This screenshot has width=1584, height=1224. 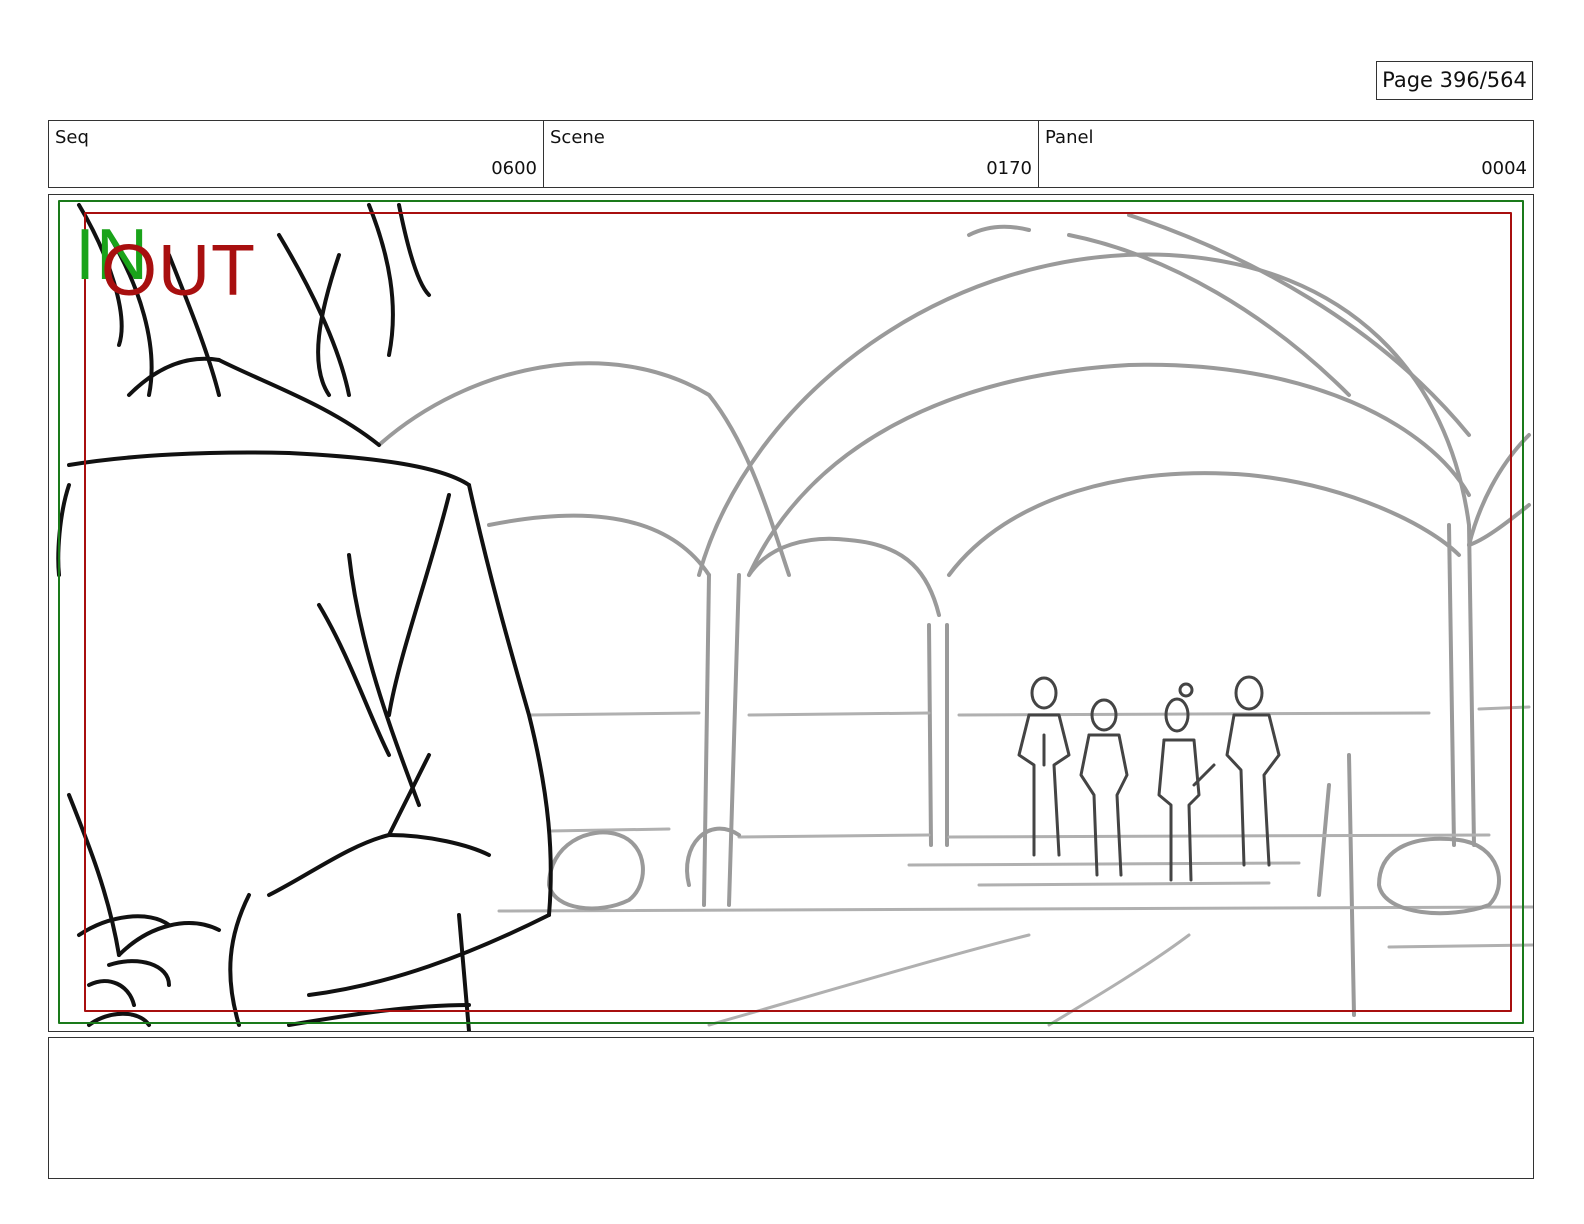 What do you see at coordinates (296, 154) in the screenshot?
I see `seq-cell: Seq 0600` at bounding box center [296, 154].